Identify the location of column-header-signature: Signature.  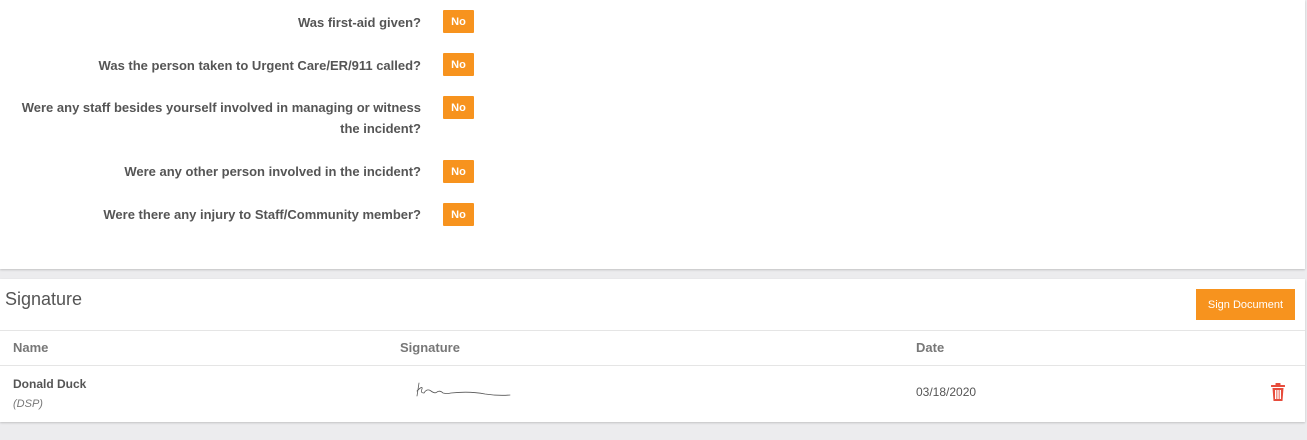
(430, 347).